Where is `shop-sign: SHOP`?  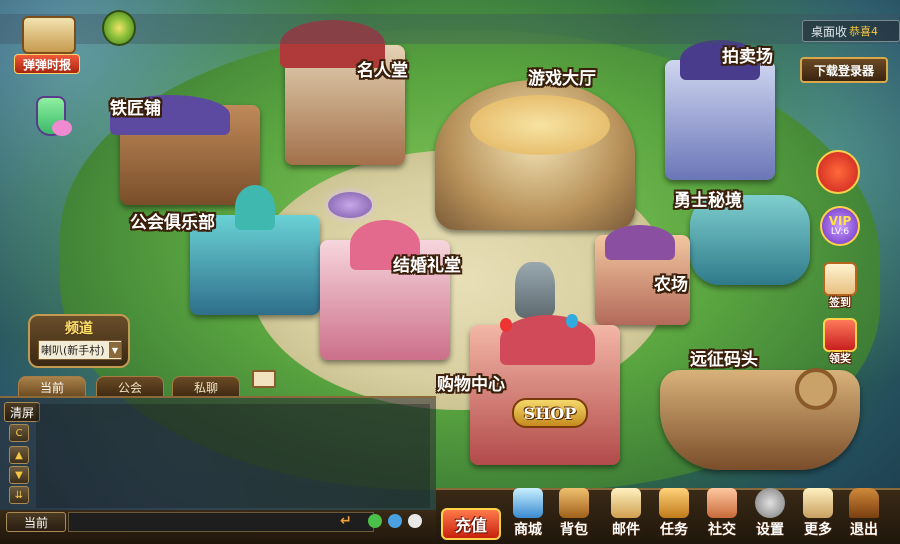
shop-sign: SHOP is located at coordinates (550, 413).